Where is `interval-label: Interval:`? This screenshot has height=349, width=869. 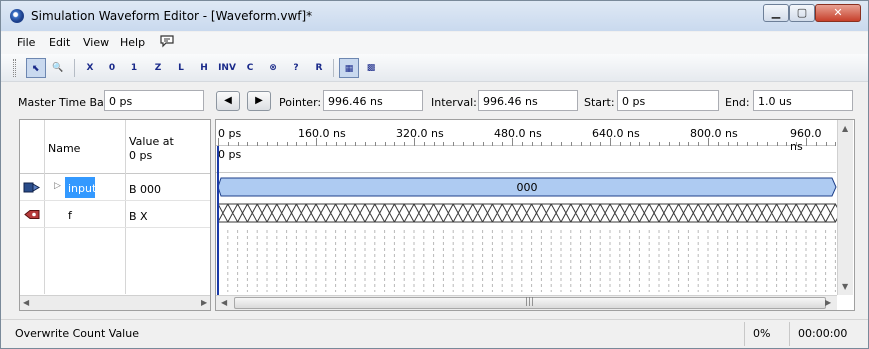 interval-label: Interval: is located at coordinates (454, 102).